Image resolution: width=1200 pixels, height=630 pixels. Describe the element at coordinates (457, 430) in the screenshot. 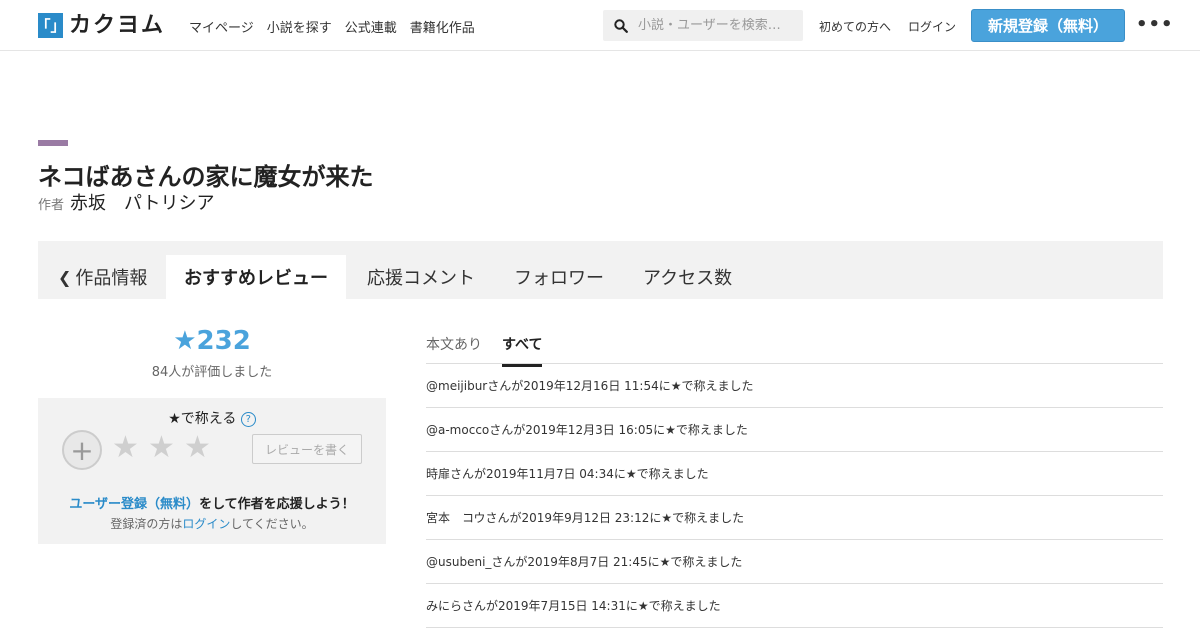

I see `reviewer-name: @a-mocco` at that location.